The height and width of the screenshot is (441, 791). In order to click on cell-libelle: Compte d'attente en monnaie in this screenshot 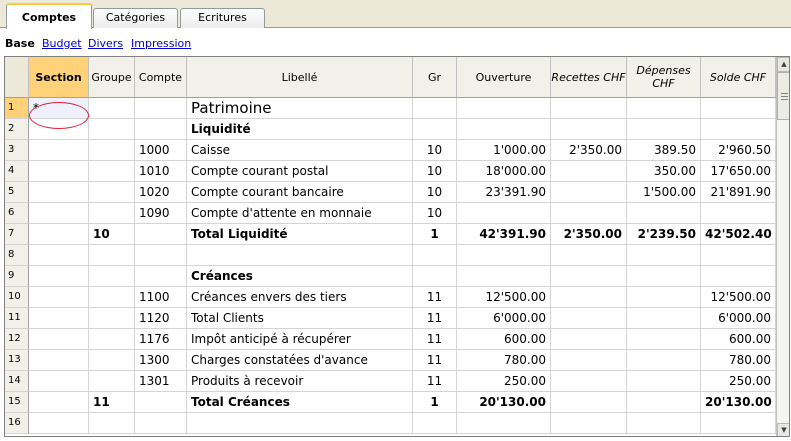, I will do `click(300, 213)`.